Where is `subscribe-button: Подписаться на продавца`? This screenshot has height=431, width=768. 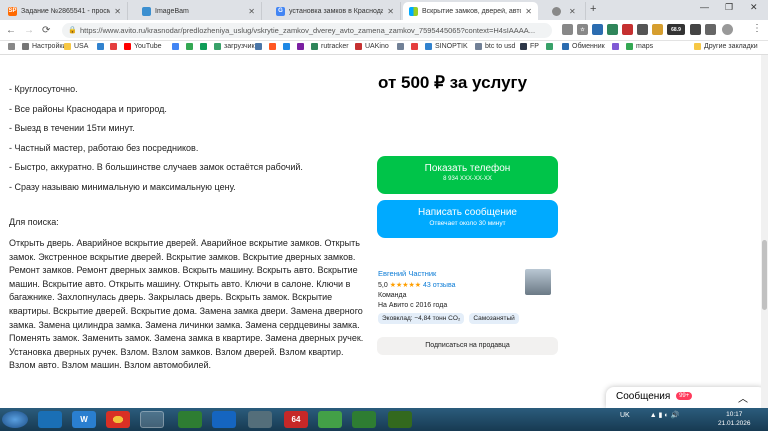 subscribe-button: Подписаться на продавца is located at coordinates (467, 346).